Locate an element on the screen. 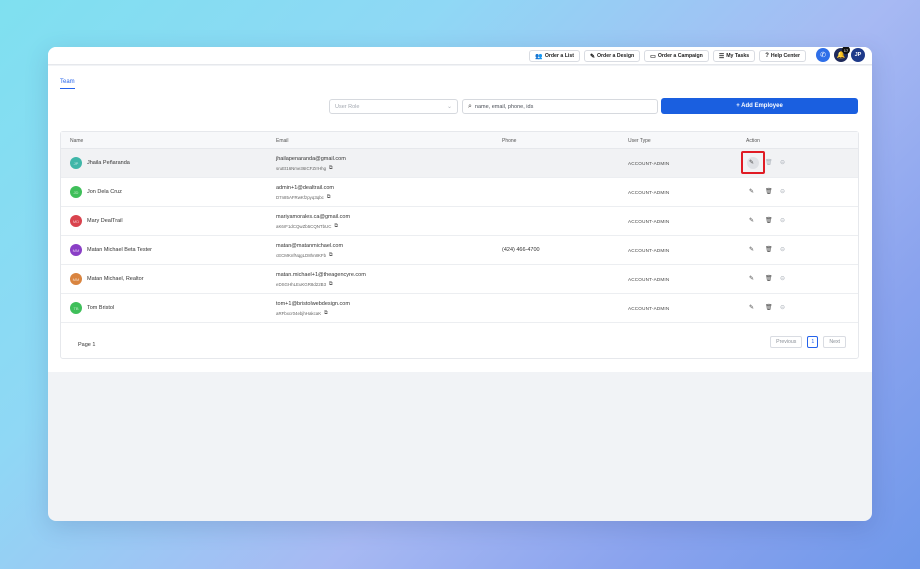 This screenshot has width=920, height=569. order-list-button: 👥 Order a List is located at coordinates (554, 56).